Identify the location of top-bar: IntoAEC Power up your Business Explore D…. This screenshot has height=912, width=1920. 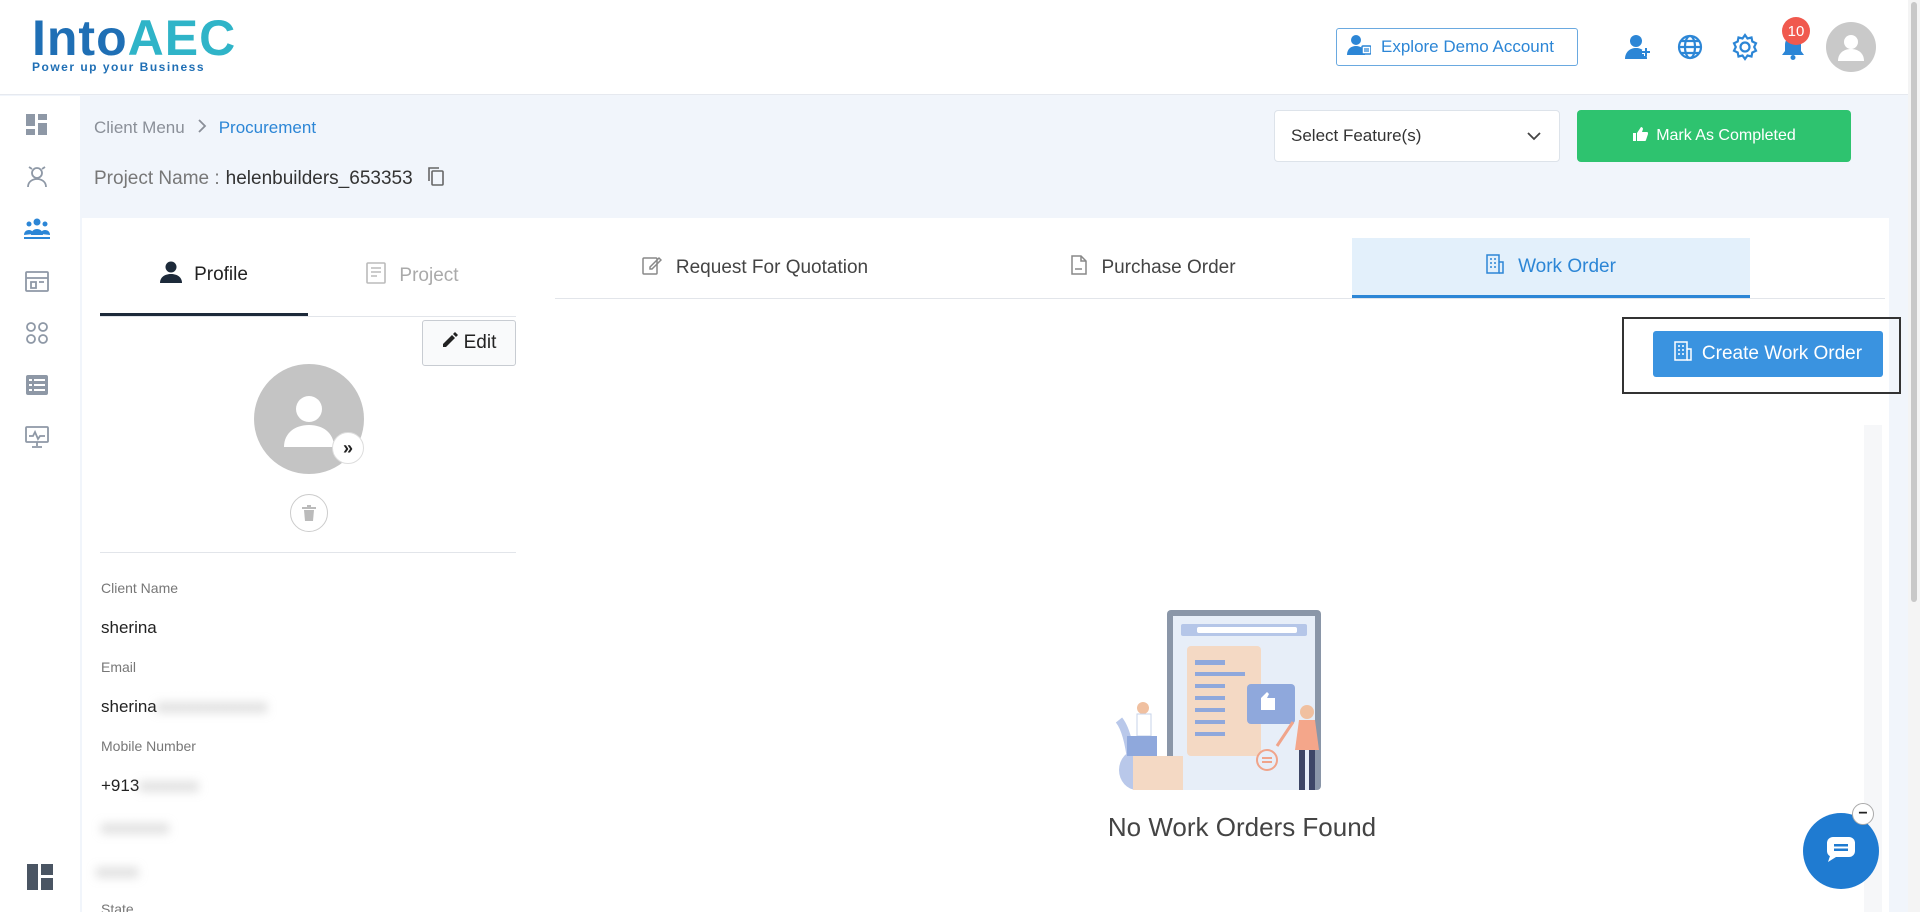
(954, 47).